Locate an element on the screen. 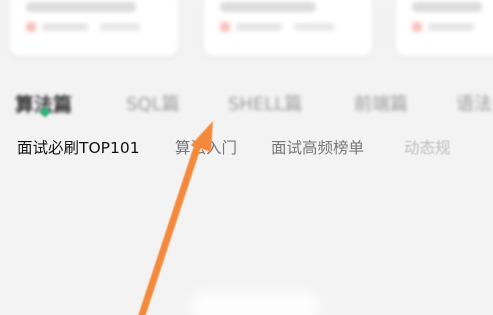 This screenshot has height=315, width=493. subtab-interview-ranking: 面试高频榜单 is located at coordinates (317, 147).